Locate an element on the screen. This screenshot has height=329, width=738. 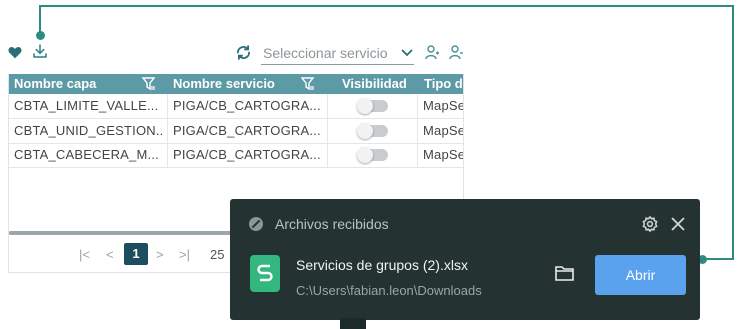
column-header-service-name: Nombre servicio is located at coordinates (224, 84).